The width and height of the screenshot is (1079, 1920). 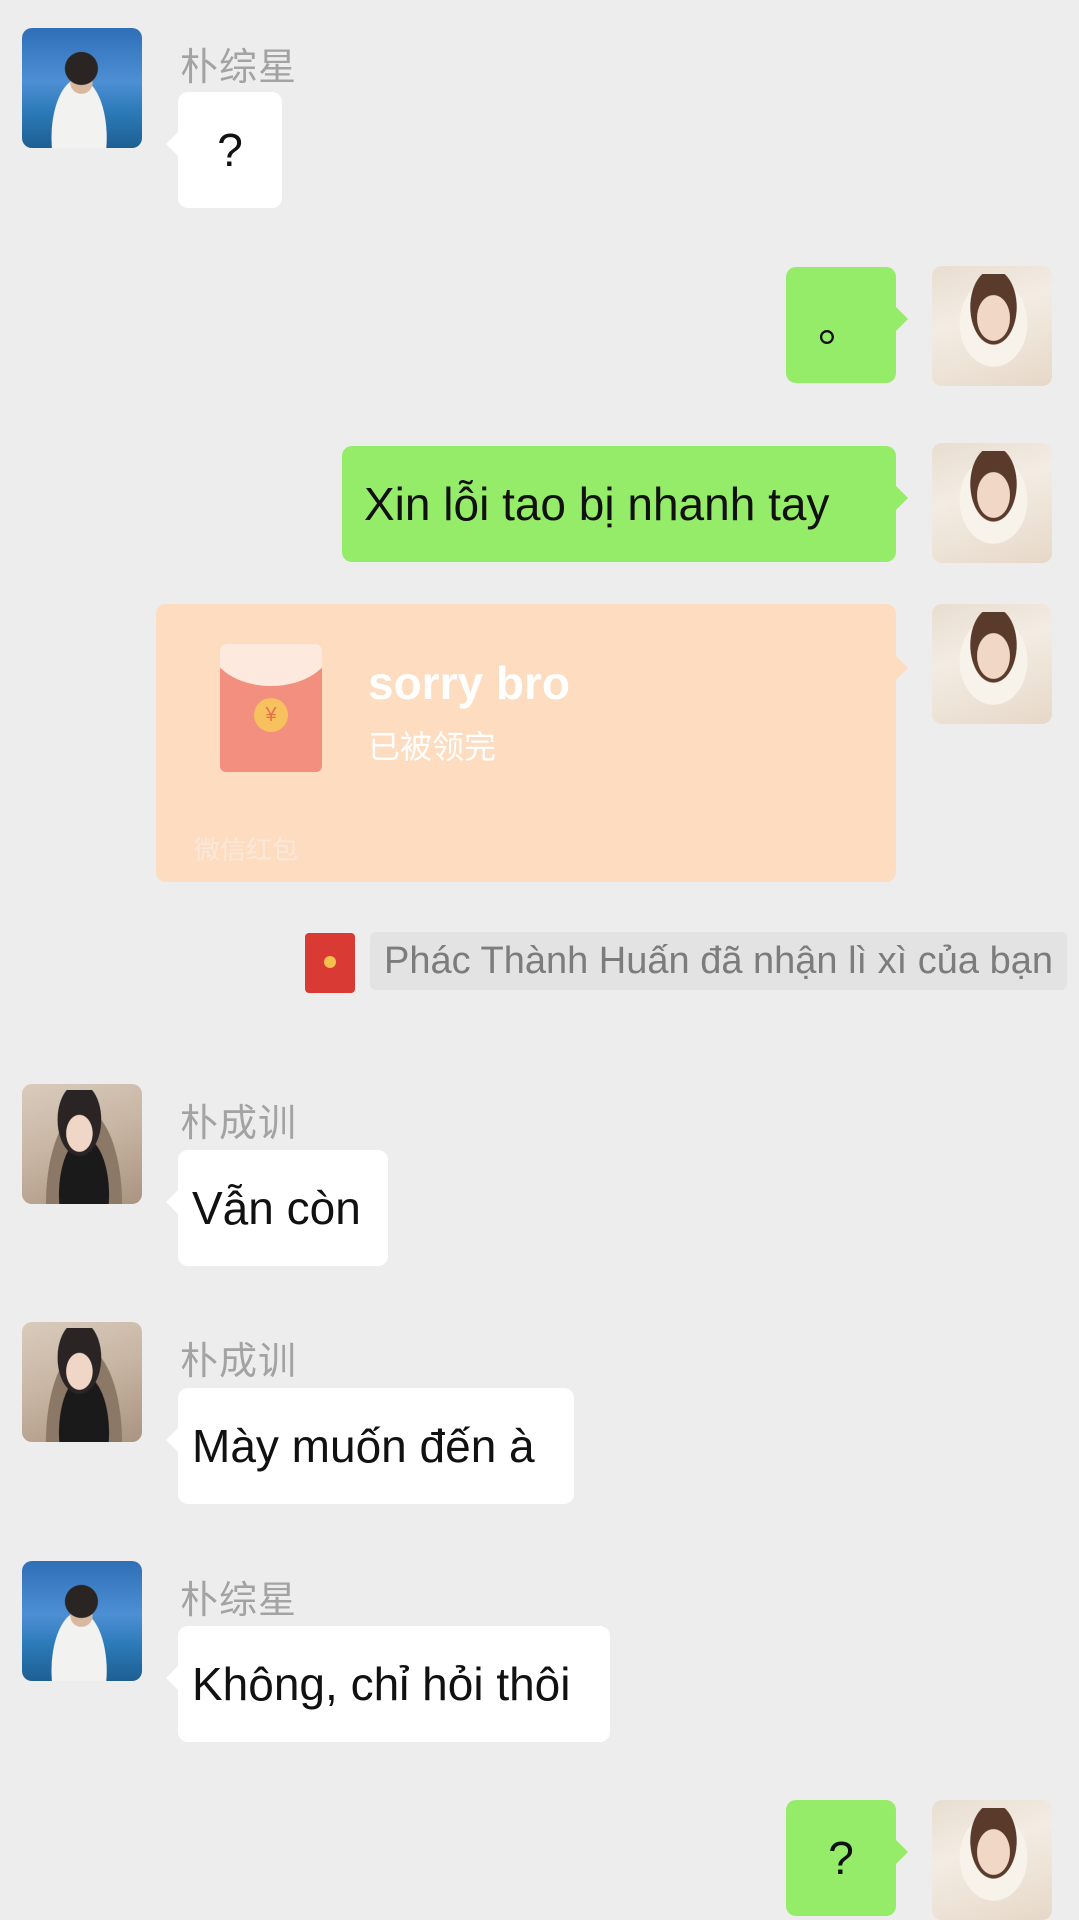 I want to click on red-packet-title: sorry bro, so click(x=469, y=683).